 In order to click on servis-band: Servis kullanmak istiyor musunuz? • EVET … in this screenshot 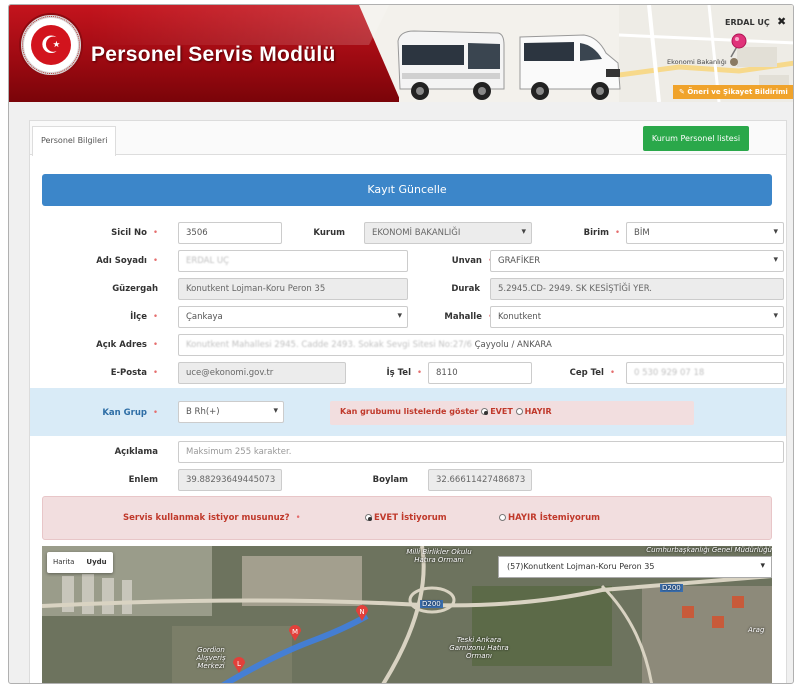, I will do `click(407, 518)`.